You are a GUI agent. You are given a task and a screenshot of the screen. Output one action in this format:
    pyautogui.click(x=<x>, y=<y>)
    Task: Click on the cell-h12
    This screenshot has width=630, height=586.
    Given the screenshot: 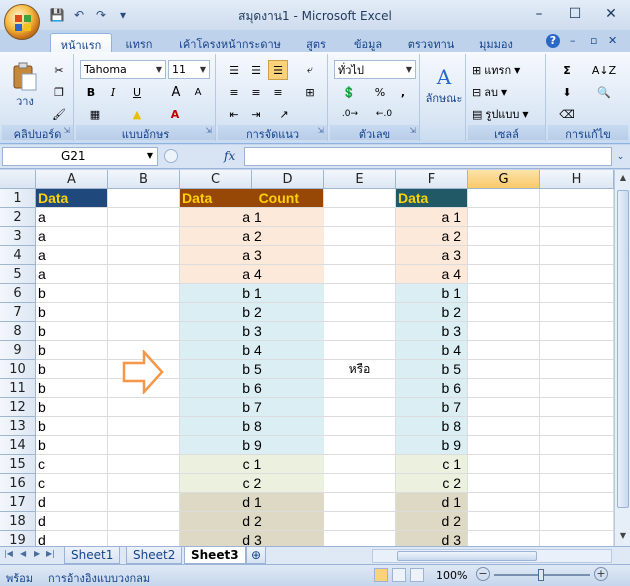 What is the action you would take?
    pyautogui.click(x=577, y=407)
    